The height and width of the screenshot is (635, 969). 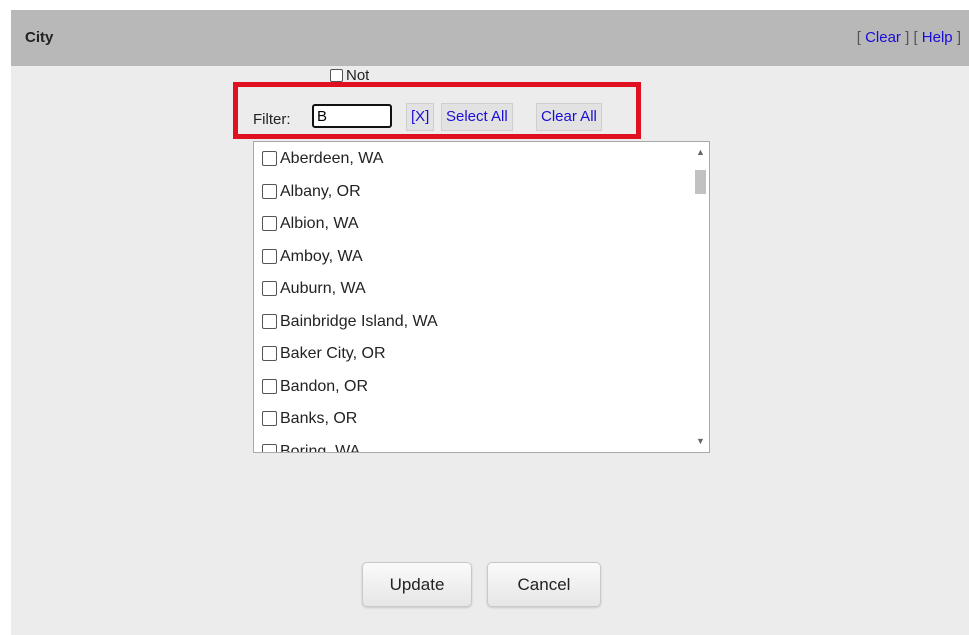 I want to click on city-list-item: Albany, OR, so click(x=469, y=197).